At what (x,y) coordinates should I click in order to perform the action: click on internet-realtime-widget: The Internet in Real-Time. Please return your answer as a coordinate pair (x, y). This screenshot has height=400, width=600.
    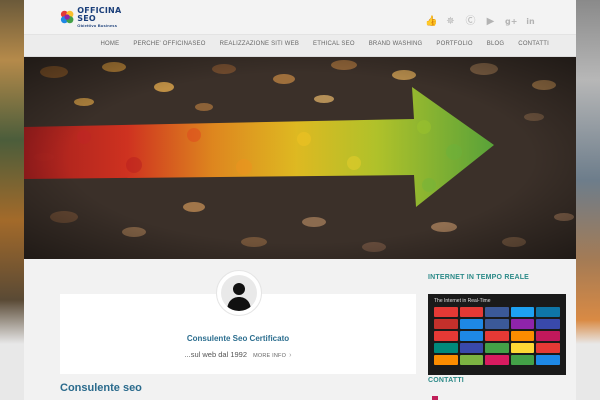
    Looking at the image, I should click on (497, 334).